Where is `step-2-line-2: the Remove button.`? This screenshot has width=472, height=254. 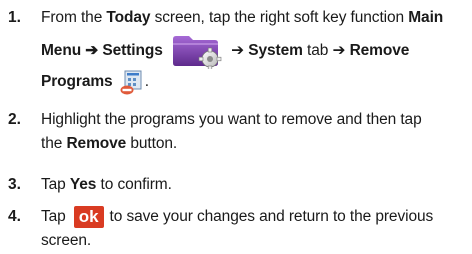 step-2-line-2: the Remove button. is located at coordinates (109, 144).